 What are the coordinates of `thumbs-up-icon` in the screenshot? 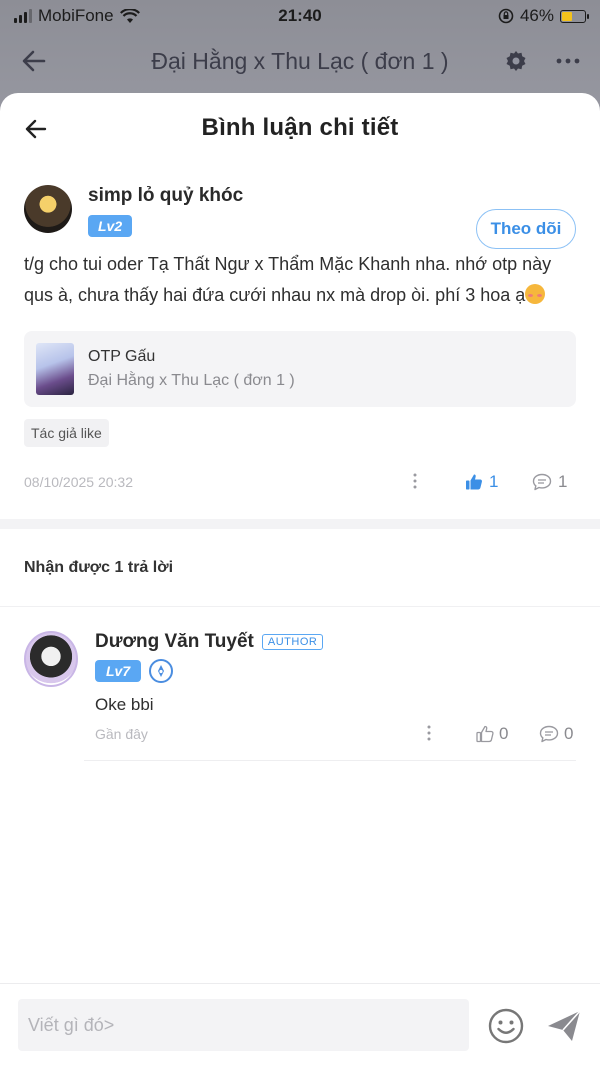 It's located at (485, 734).